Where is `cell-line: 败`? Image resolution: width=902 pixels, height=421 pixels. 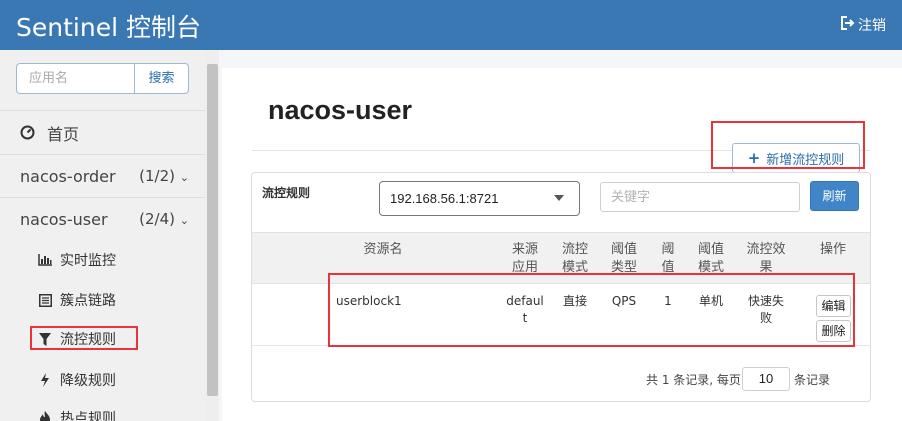 cell-line: 败 is located at coordinates (765, 318).